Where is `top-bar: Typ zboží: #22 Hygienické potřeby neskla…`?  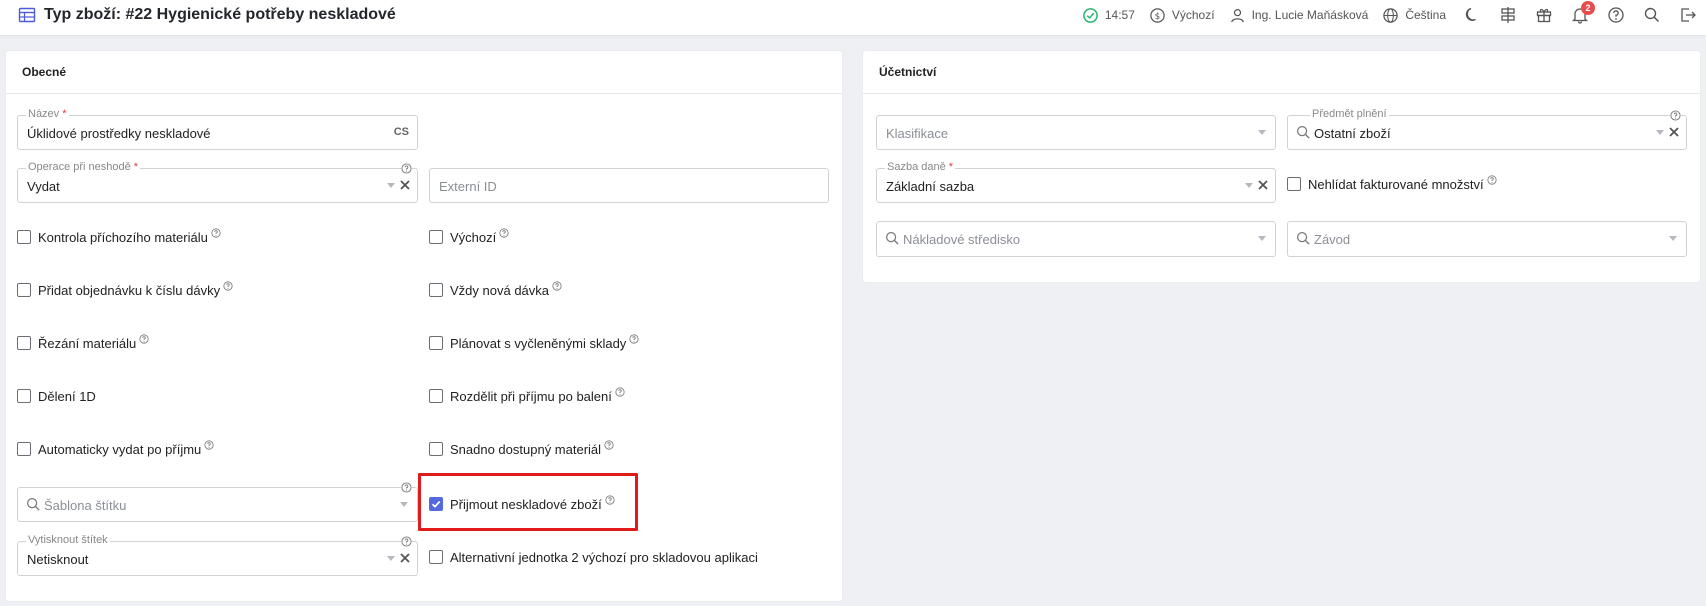
top-bar: Typ zboží: #22 Hygienické potřeby neskla… is located at coordinates (853, 18).